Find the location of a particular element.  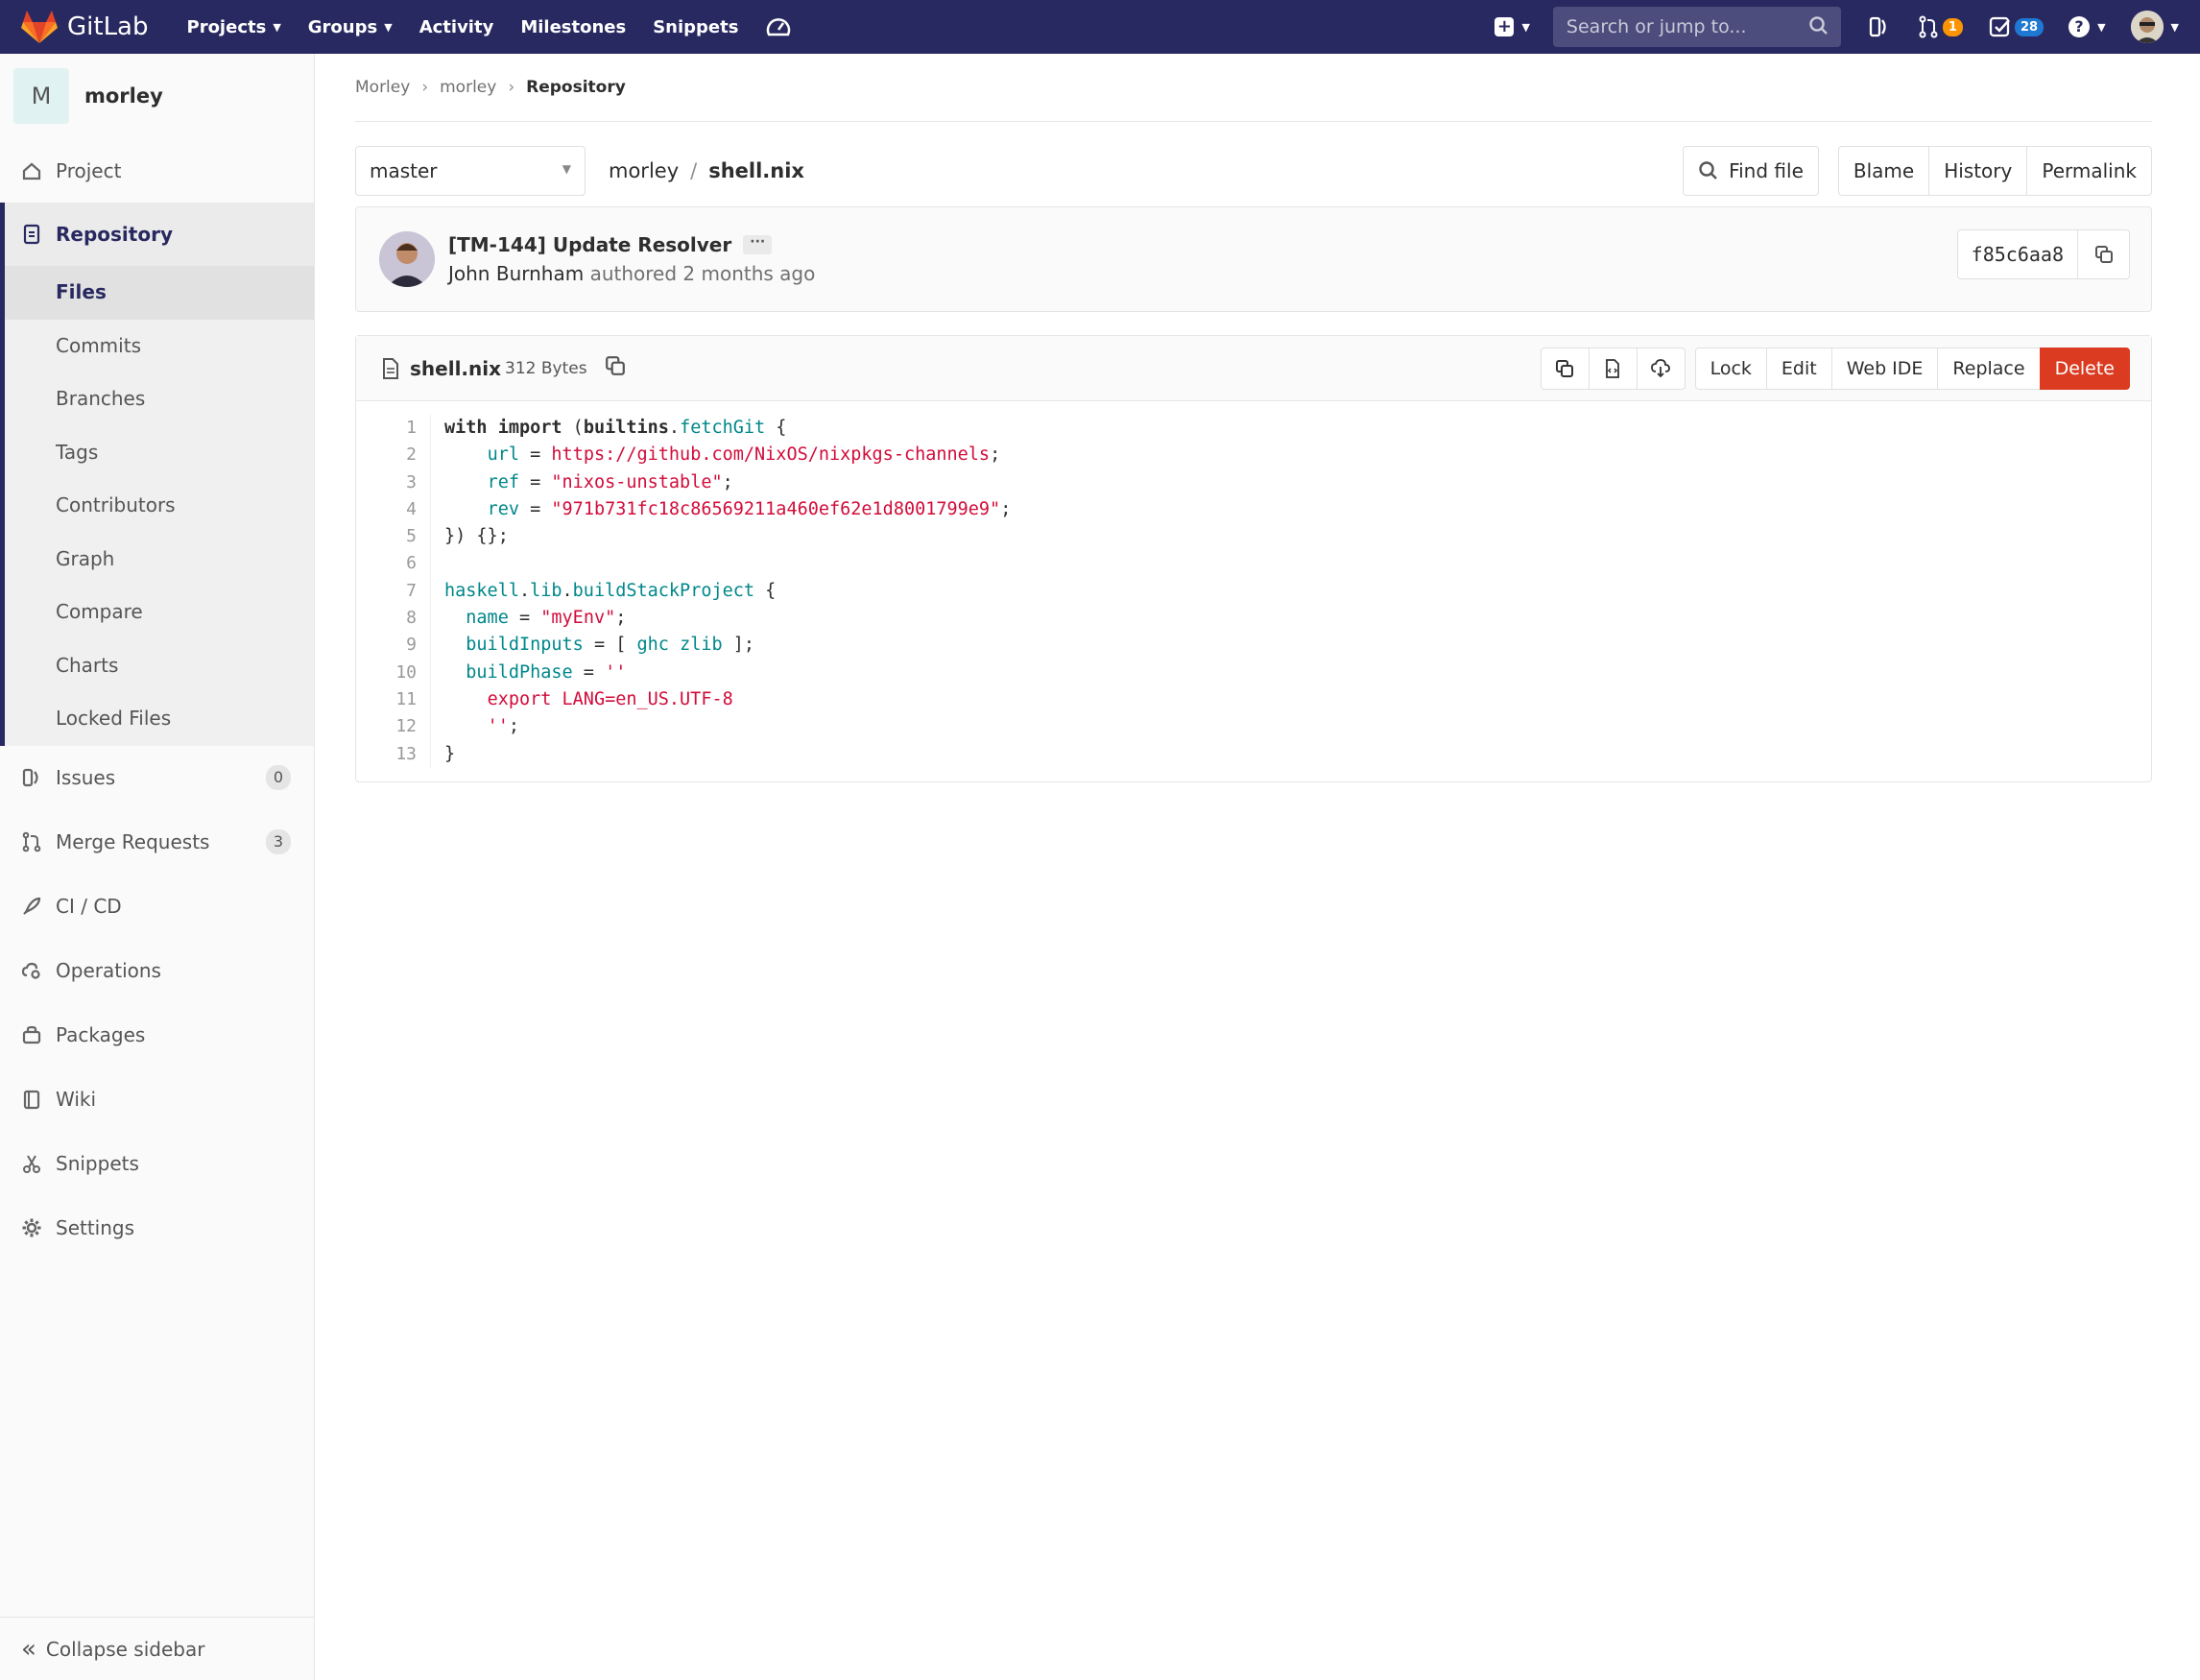

nav-milestones: Milestones is located at coordinates (573, 27).